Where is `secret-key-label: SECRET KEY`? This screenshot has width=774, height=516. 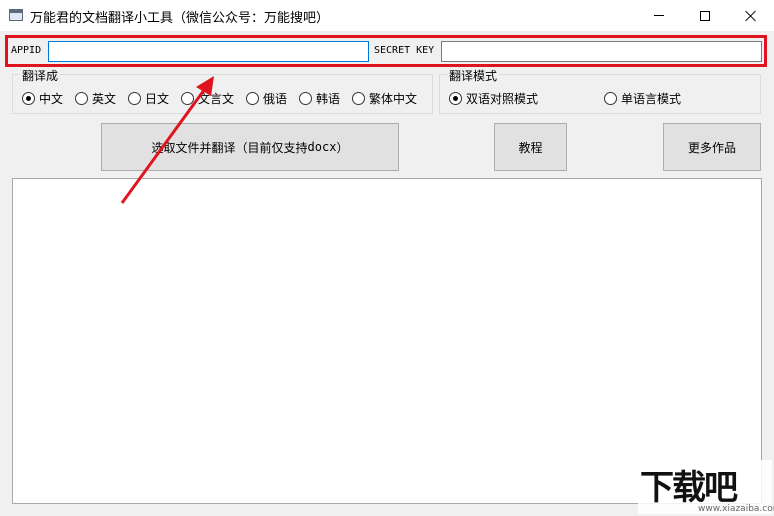 secret-key-label: SECRET KEY is located at coordinates (404, 50).